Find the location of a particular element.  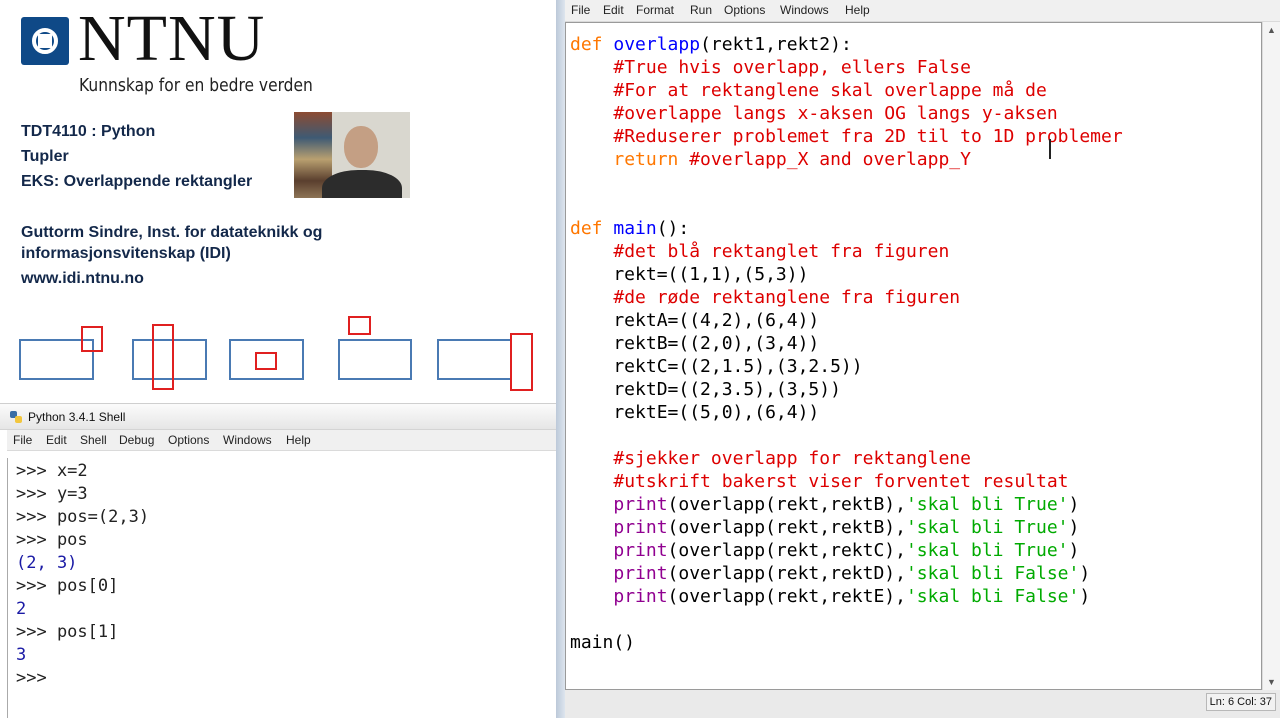

ntnu-tagline: Kunnskap for en bedre verden is located at coordinates (196, 85).